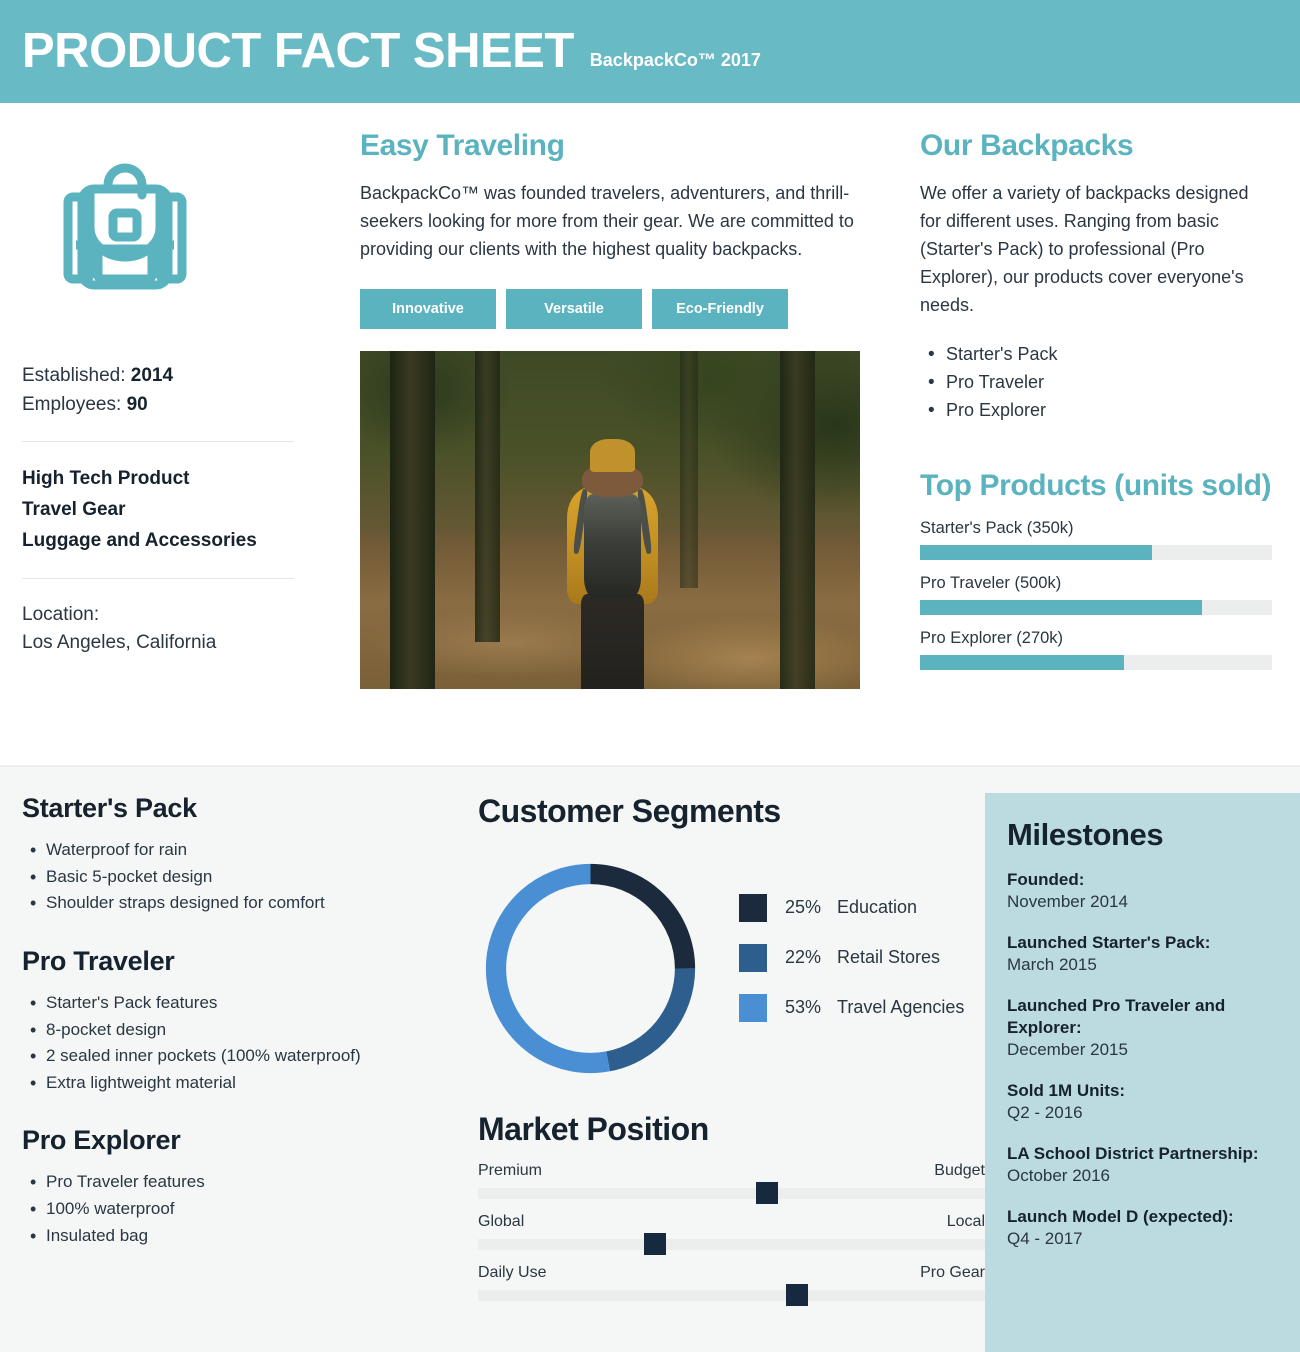 The width and height of the screenshot is (1300, 1352). I want to click on scale-right-label: Local, so click(965, 1221).